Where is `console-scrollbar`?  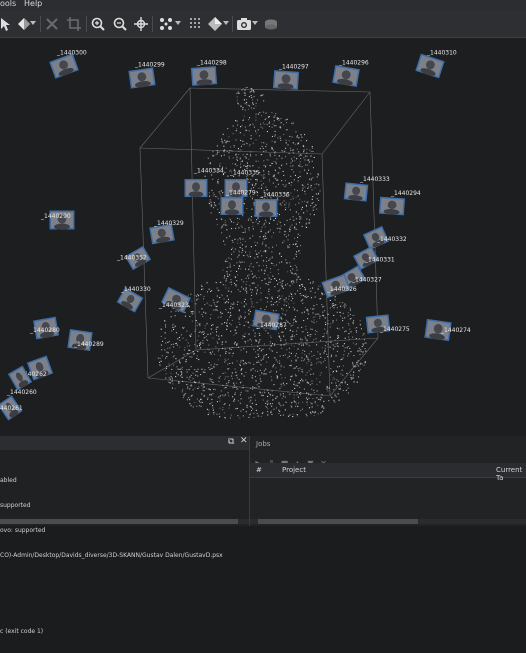
console-scrollbar is located at coordinates (124, 521).